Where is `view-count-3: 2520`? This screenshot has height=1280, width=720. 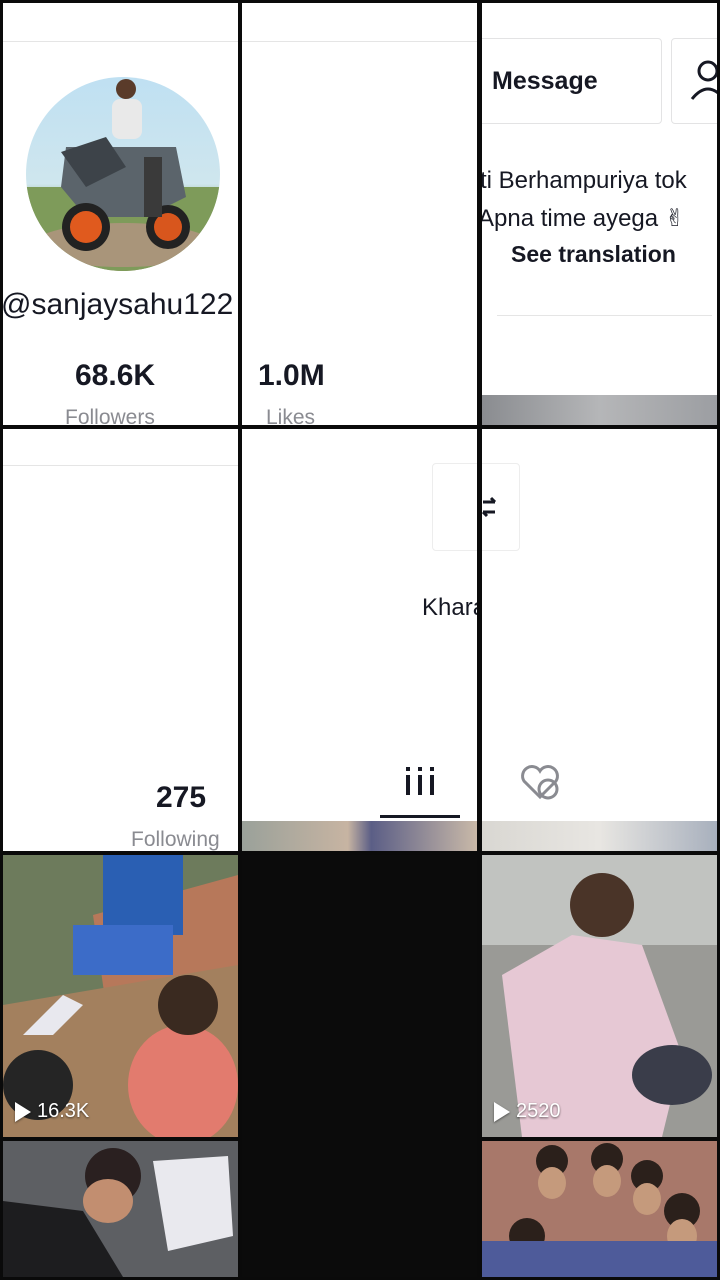 view-count-3: 2520 is located at coordinates (527, 1111).